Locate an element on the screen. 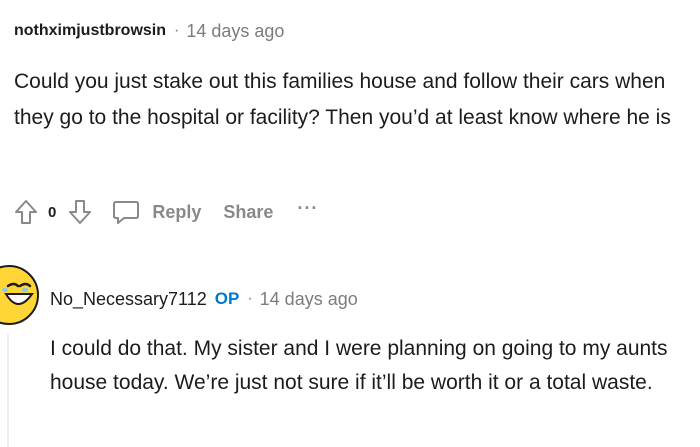  thread-line is located at coordinates (8, 390).